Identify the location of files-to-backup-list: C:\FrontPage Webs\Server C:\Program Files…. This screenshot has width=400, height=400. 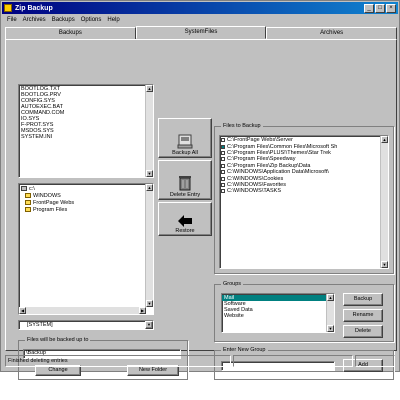
(304, 202).